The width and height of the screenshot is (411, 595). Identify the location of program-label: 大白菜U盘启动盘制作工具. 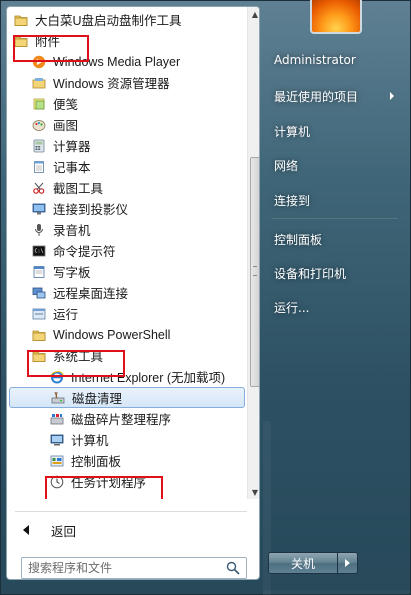
(108, 21).